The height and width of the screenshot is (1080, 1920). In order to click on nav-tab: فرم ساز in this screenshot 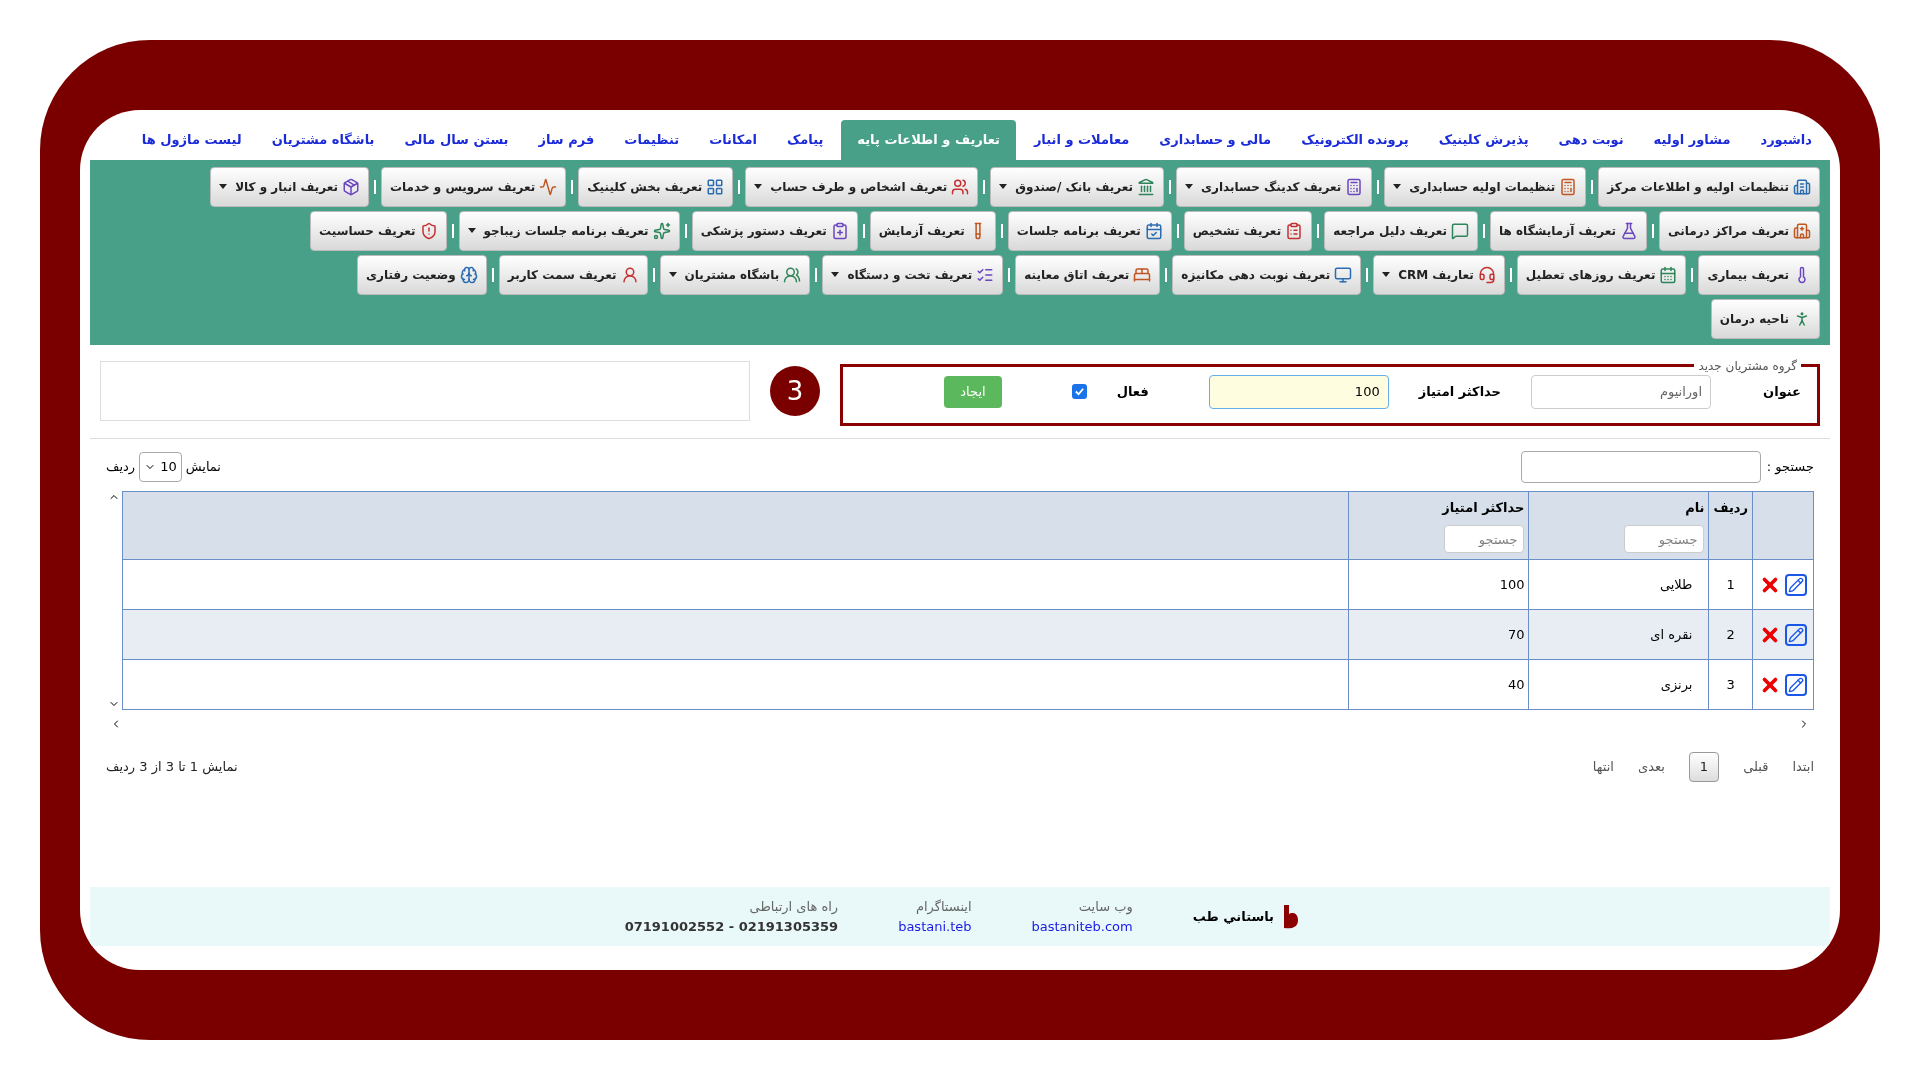, I will do `click(566, 140)`.